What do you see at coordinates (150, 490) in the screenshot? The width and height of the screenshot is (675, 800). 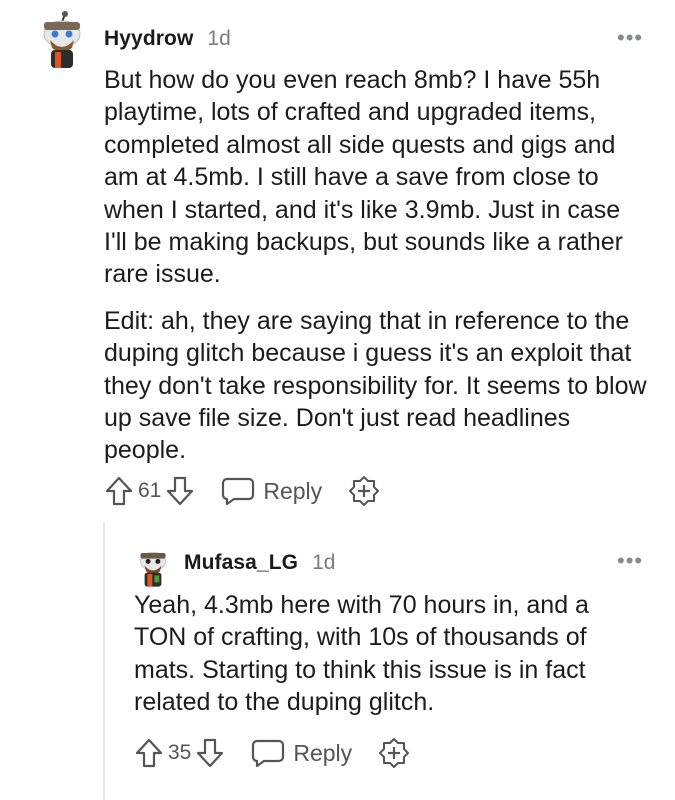 I see `vote-score: 61` at bounding box center [150, 490].